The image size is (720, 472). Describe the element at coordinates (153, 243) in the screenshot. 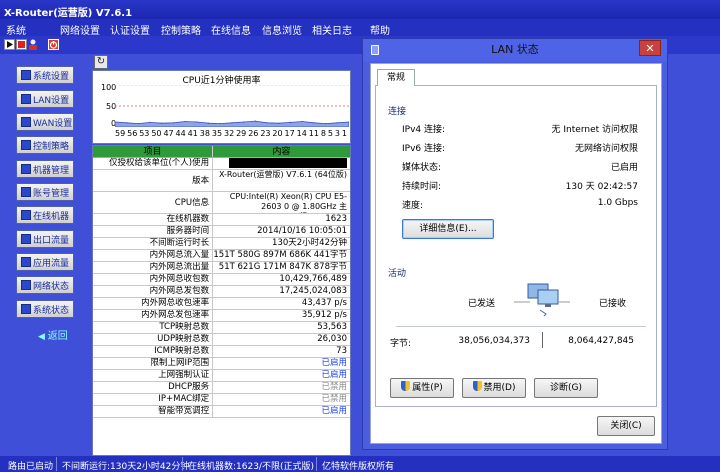

I see `row-label: 不间断运行时长` at that location.